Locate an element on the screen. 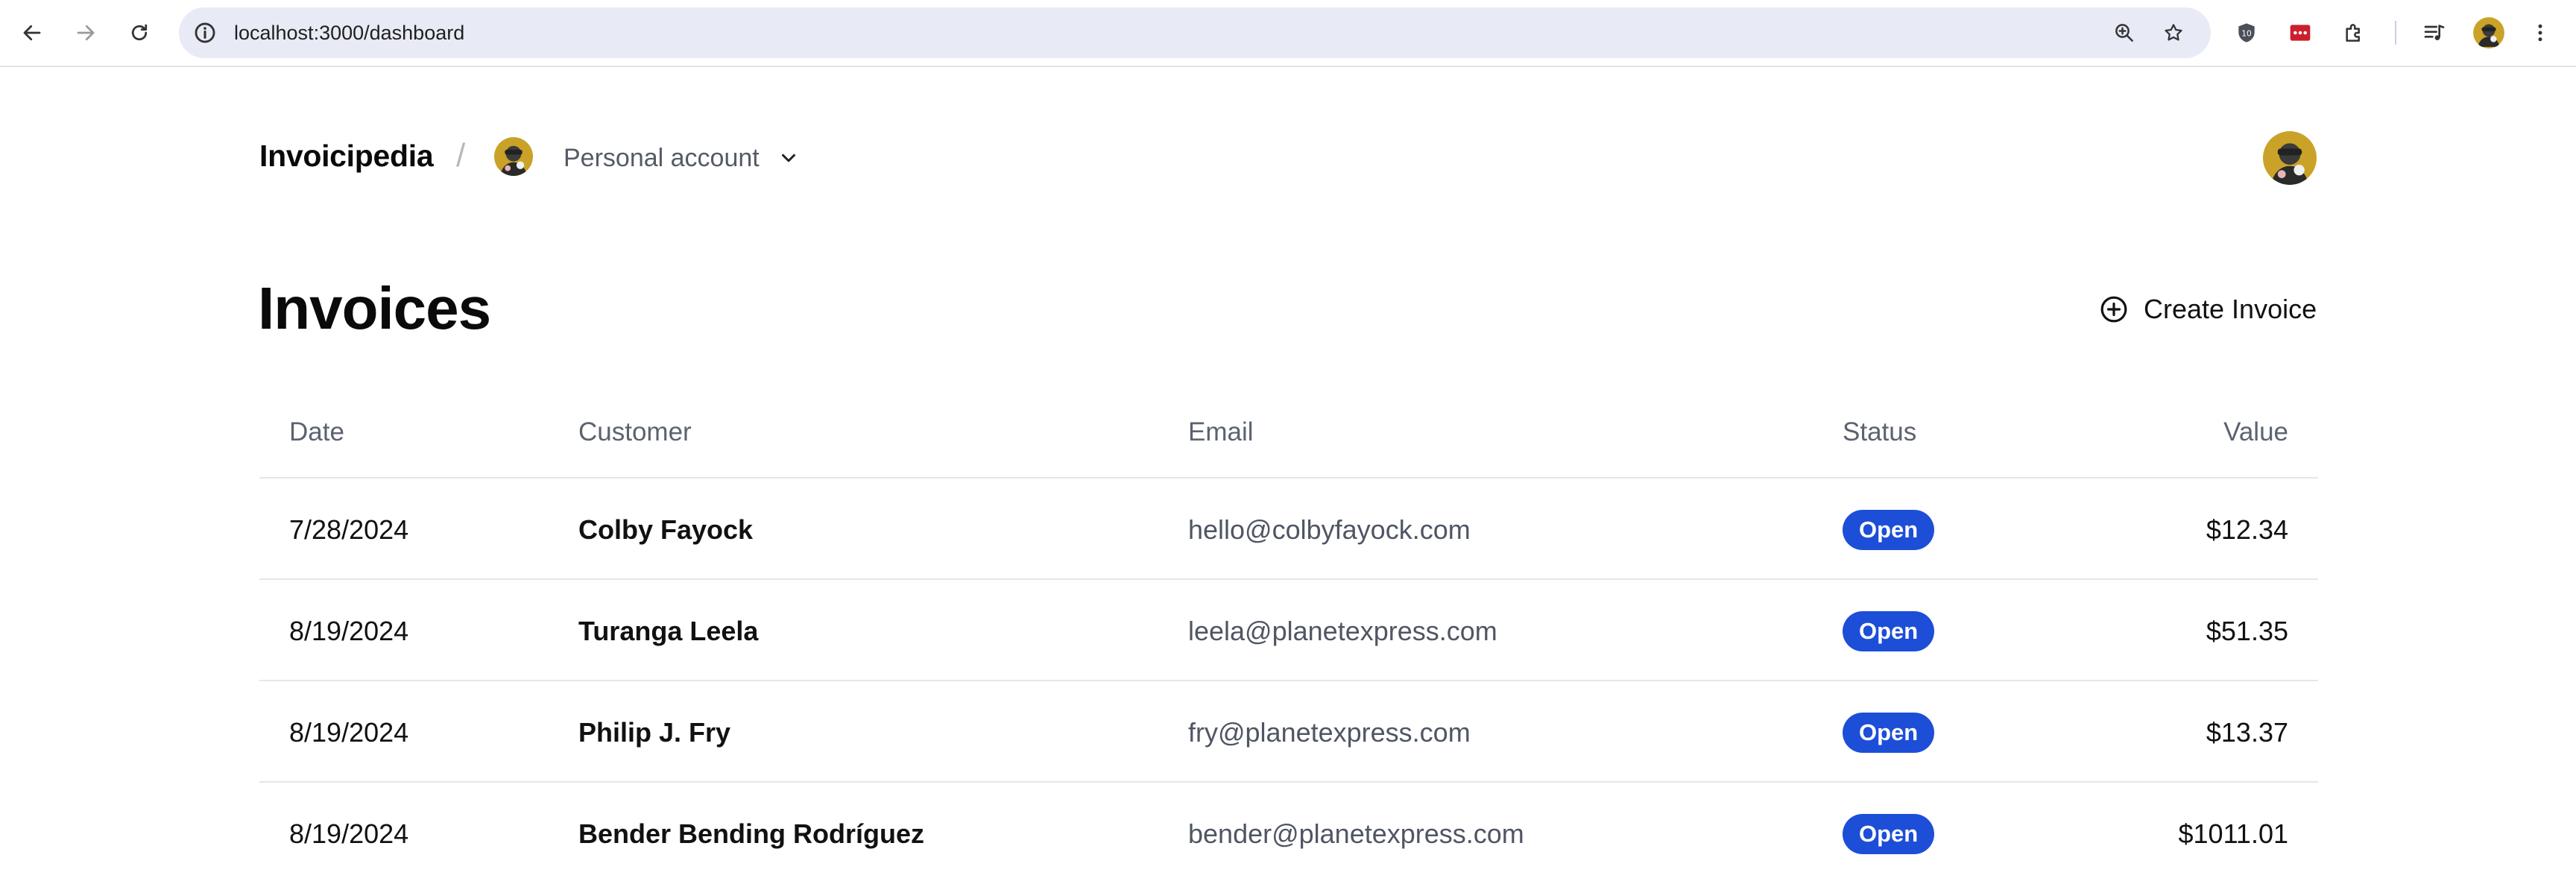 This screenshot has width=2576, height=884. invoice-customer: Bender Bending Rodríguez is located at coordinates (752, 833).